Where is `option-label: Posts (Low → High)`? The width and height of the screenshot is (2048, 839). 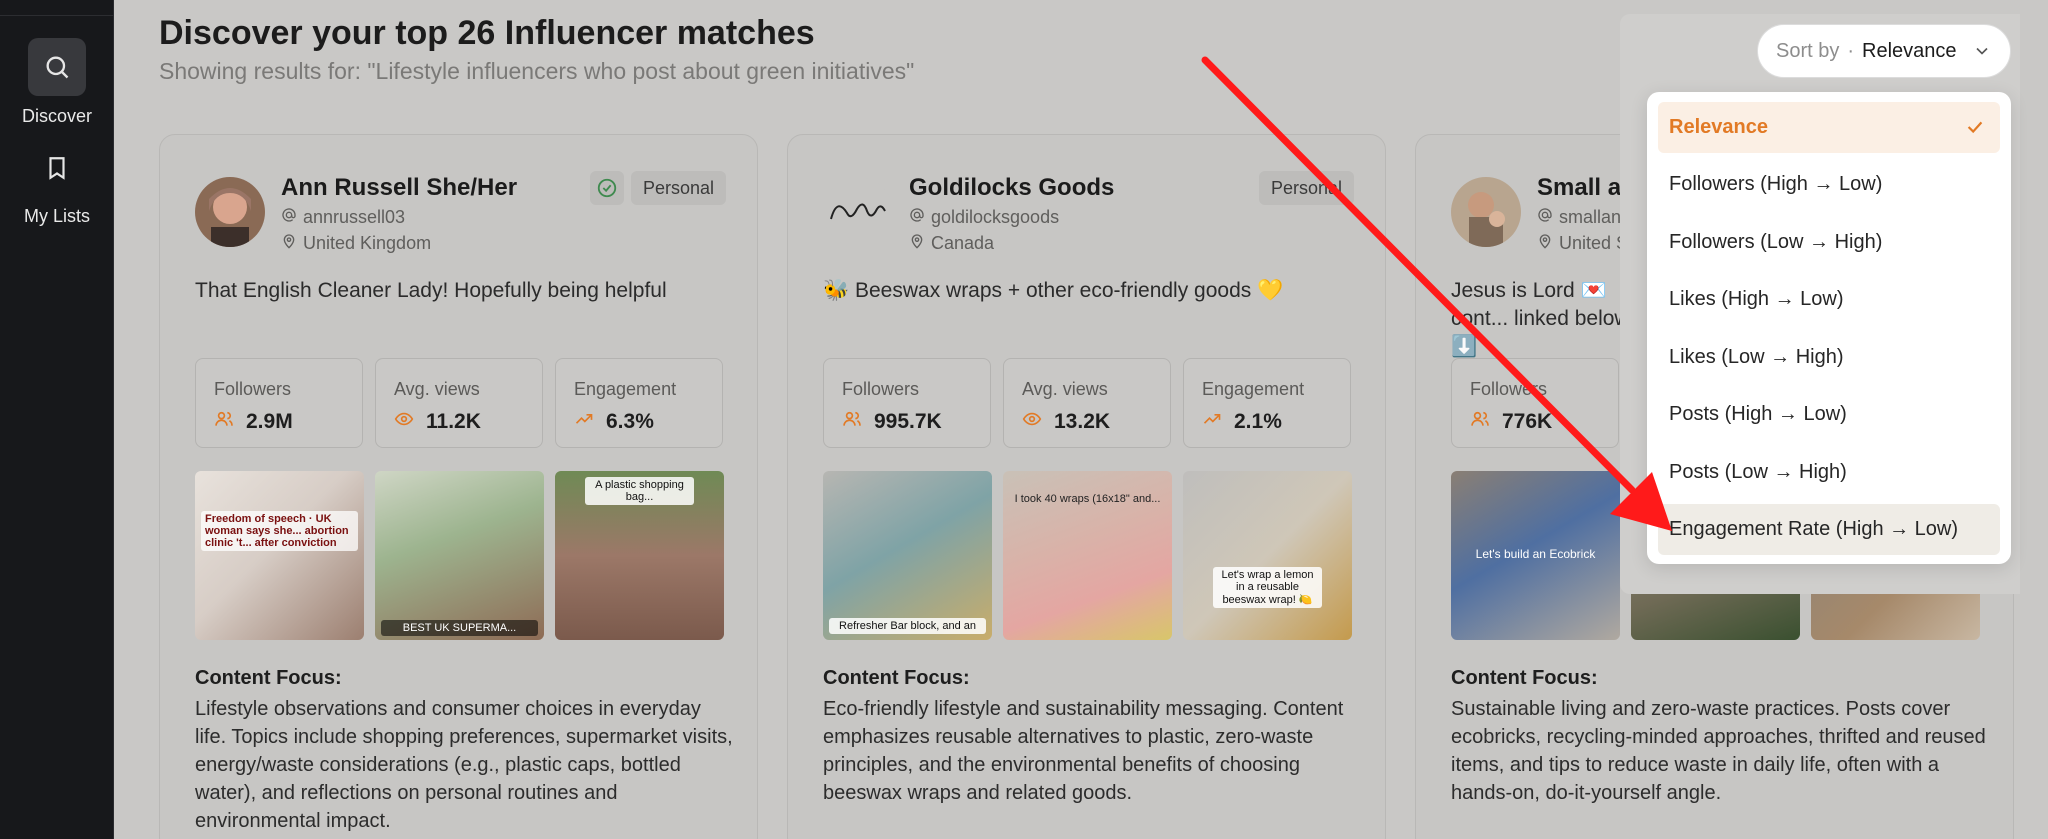 option-label: Posts (Low → High) is located at coordinates (1758, 472).